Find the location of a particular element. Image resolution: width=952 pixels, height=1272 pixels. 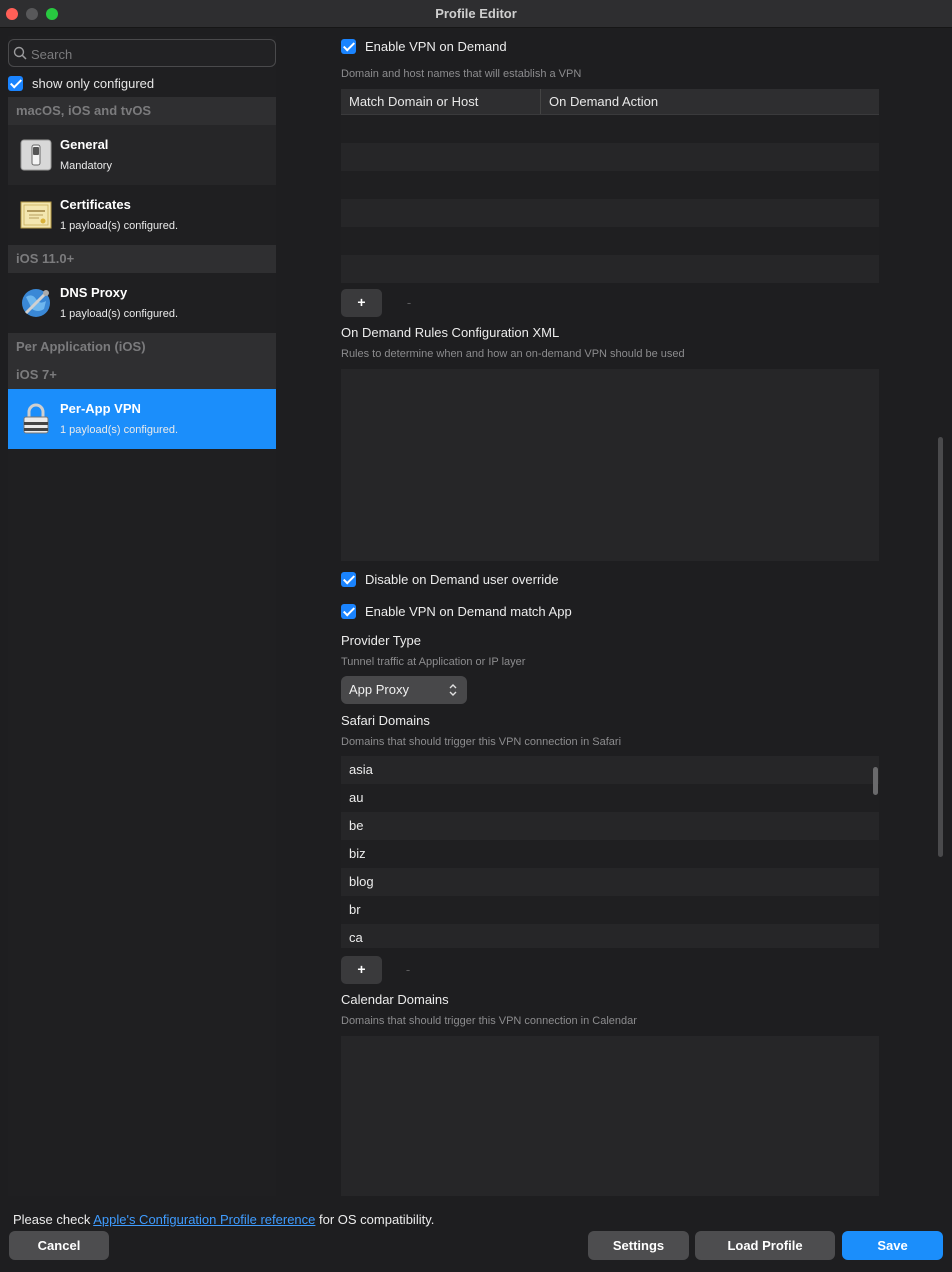

search-input is located at coordinates (151, 54).